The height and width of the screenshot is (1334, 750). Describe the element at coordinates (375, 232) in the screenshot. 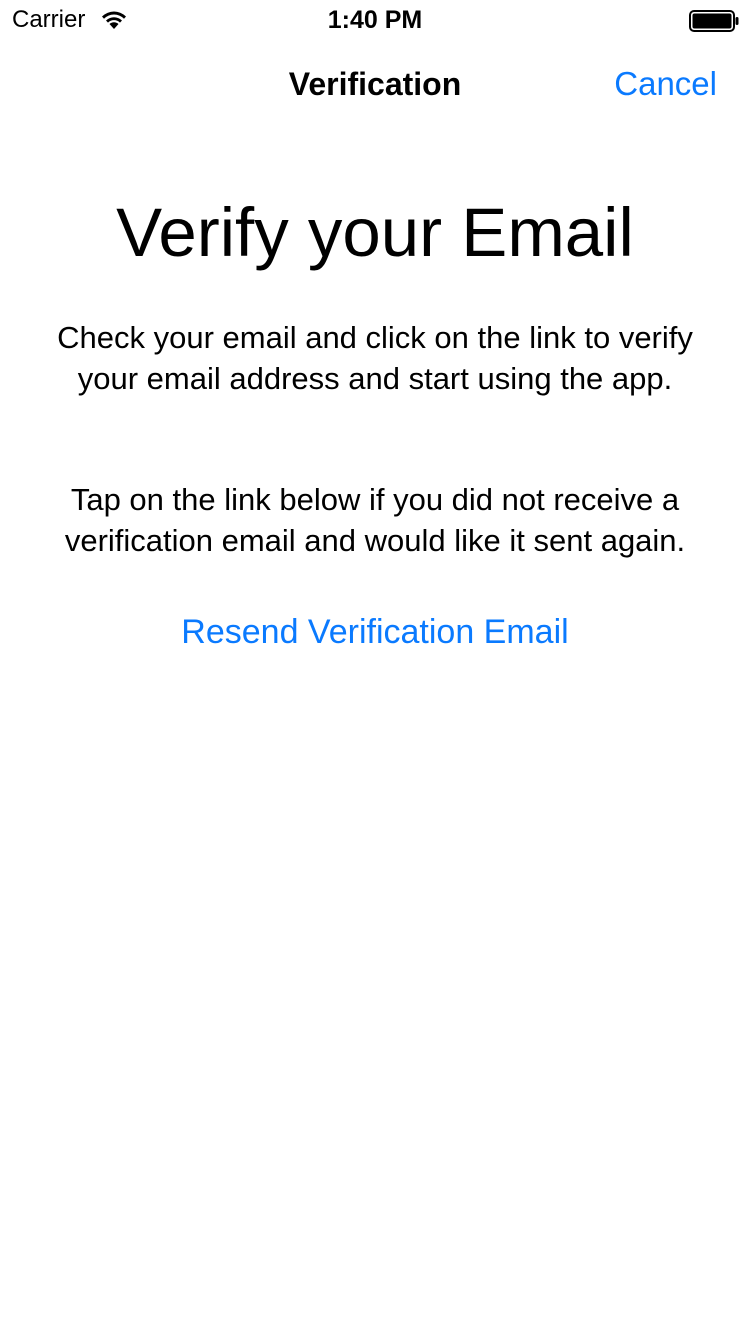

I see `page-title: Verify your Email` at that location.